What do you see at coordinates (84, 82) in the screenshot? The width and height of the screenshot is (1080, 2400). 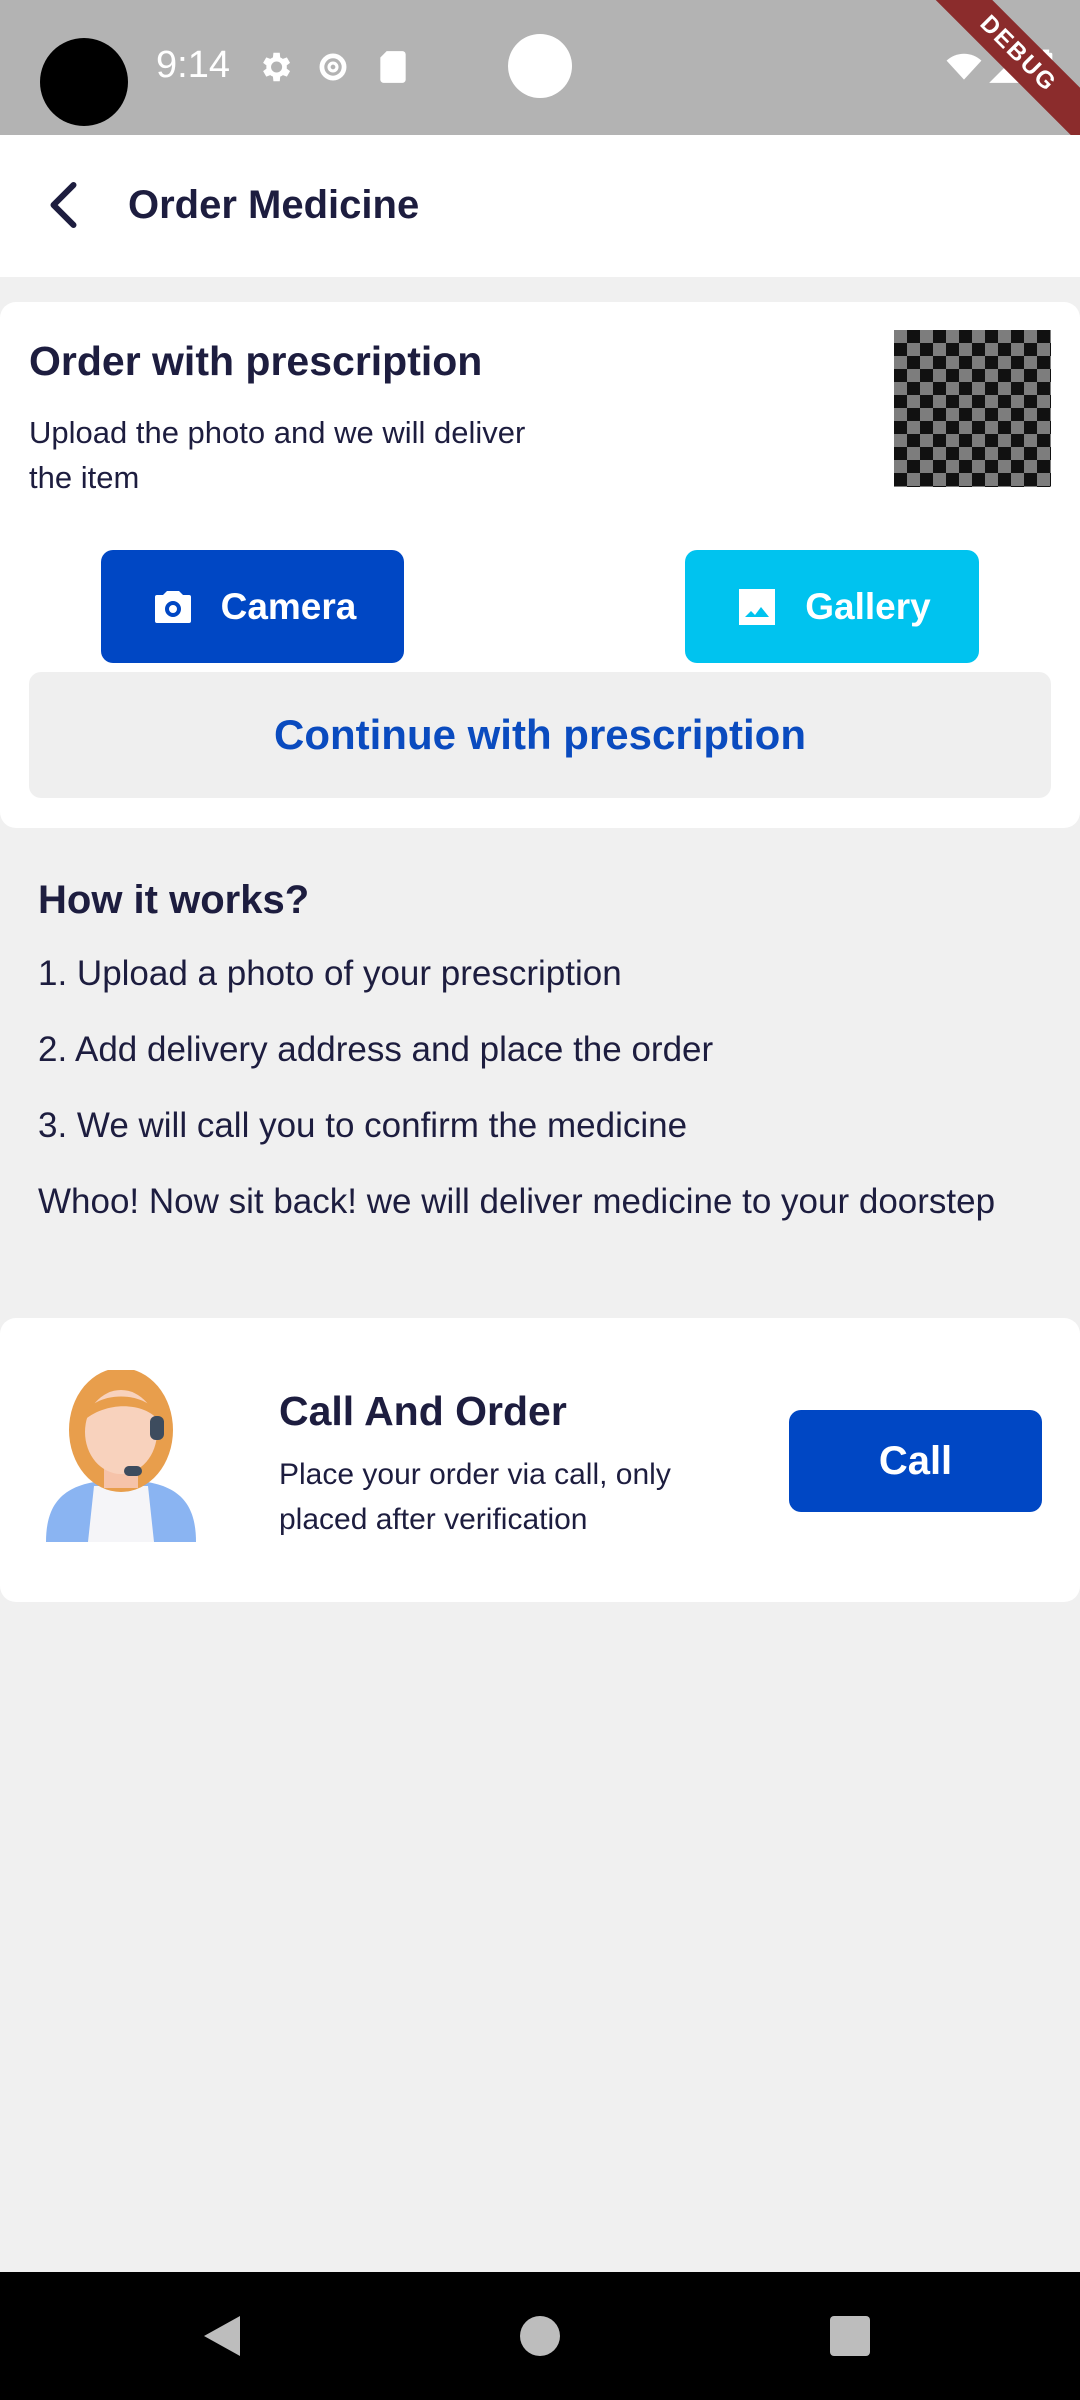 I see `camera-cutout` at bounding box center [84, 82].